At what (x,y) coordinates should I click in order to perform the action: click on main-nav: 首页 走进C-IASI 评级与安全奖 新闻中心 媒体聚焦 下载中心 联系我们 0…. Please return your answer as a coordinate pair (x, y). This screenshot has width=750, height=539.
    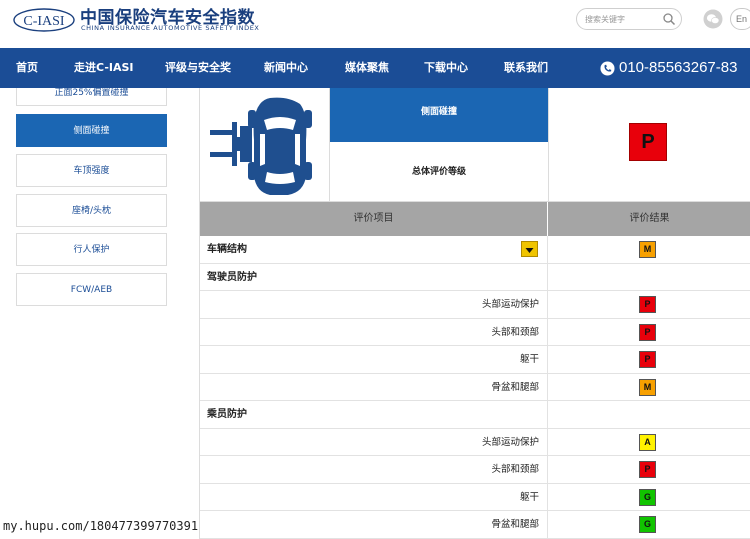
    Looking at the image, I should click on (375, 68).